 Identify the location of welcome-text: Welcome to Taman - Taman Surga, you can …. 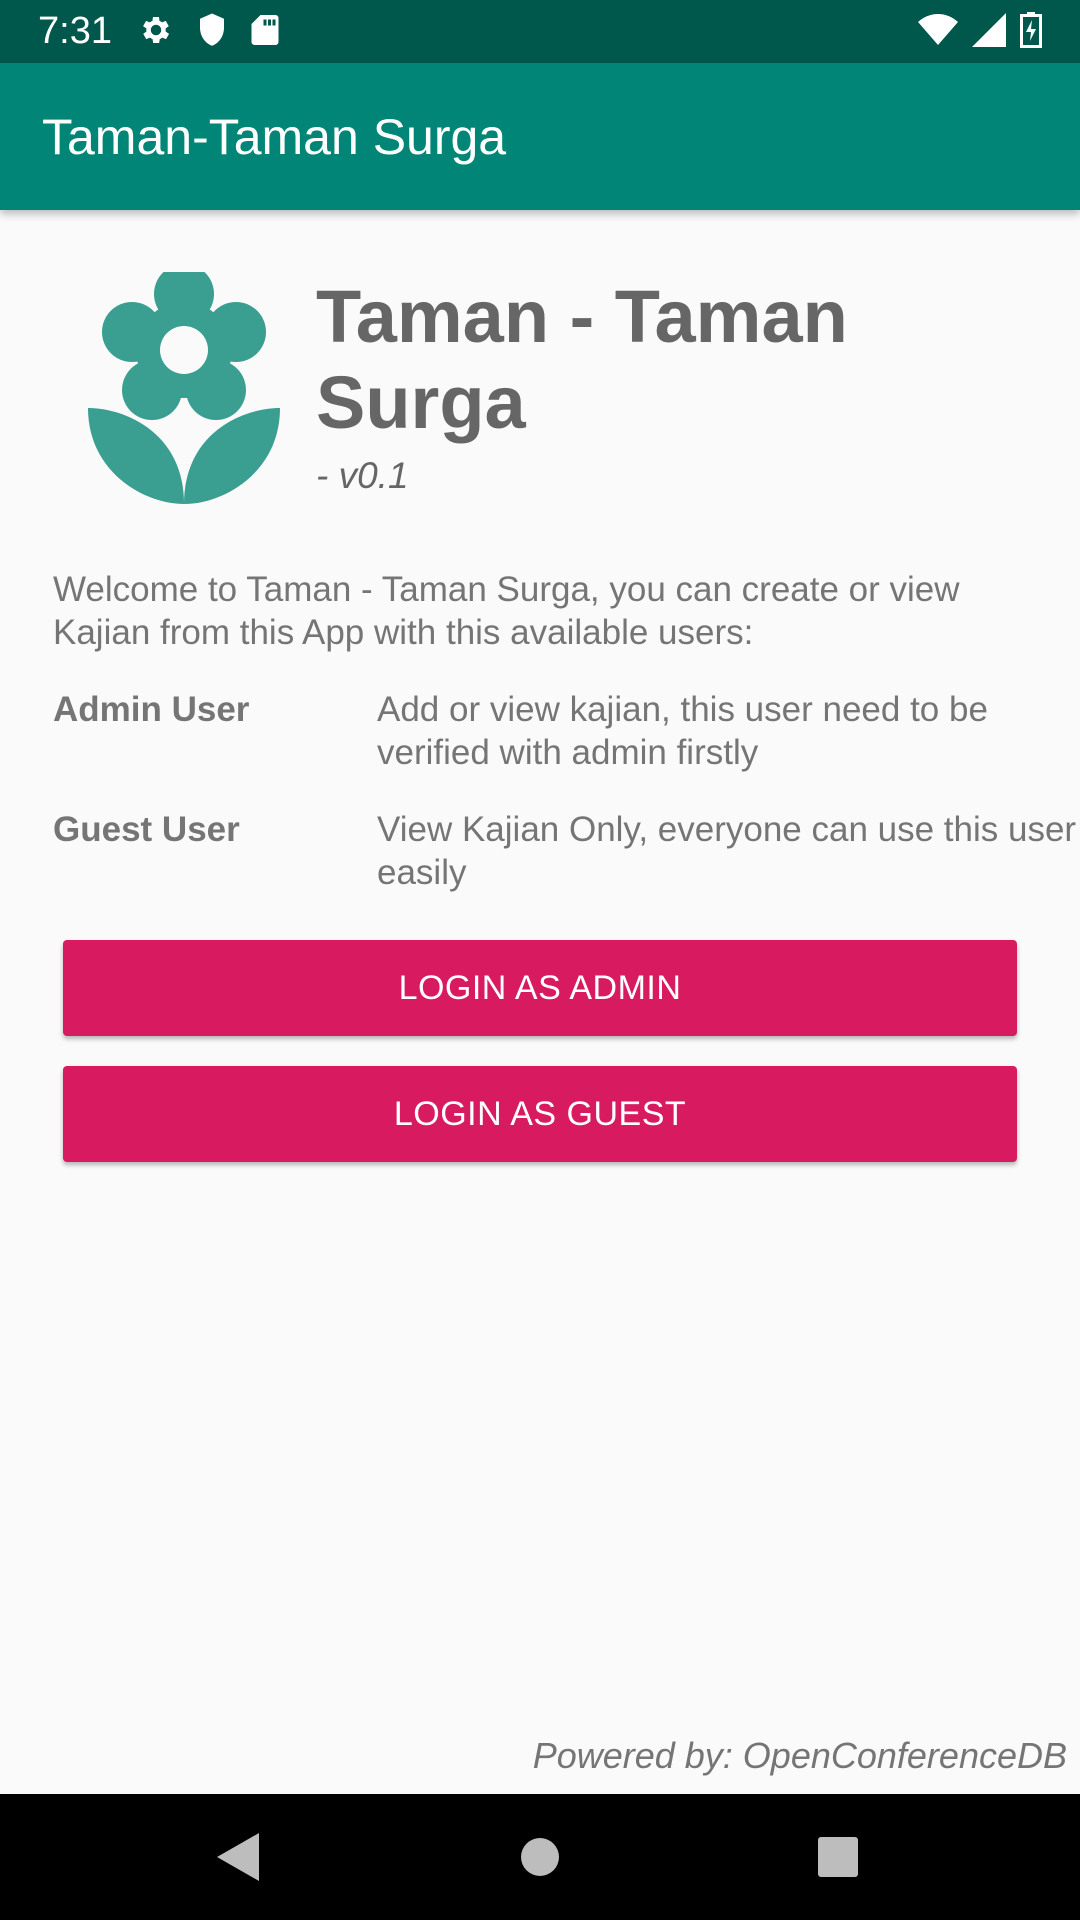
(506, 611).